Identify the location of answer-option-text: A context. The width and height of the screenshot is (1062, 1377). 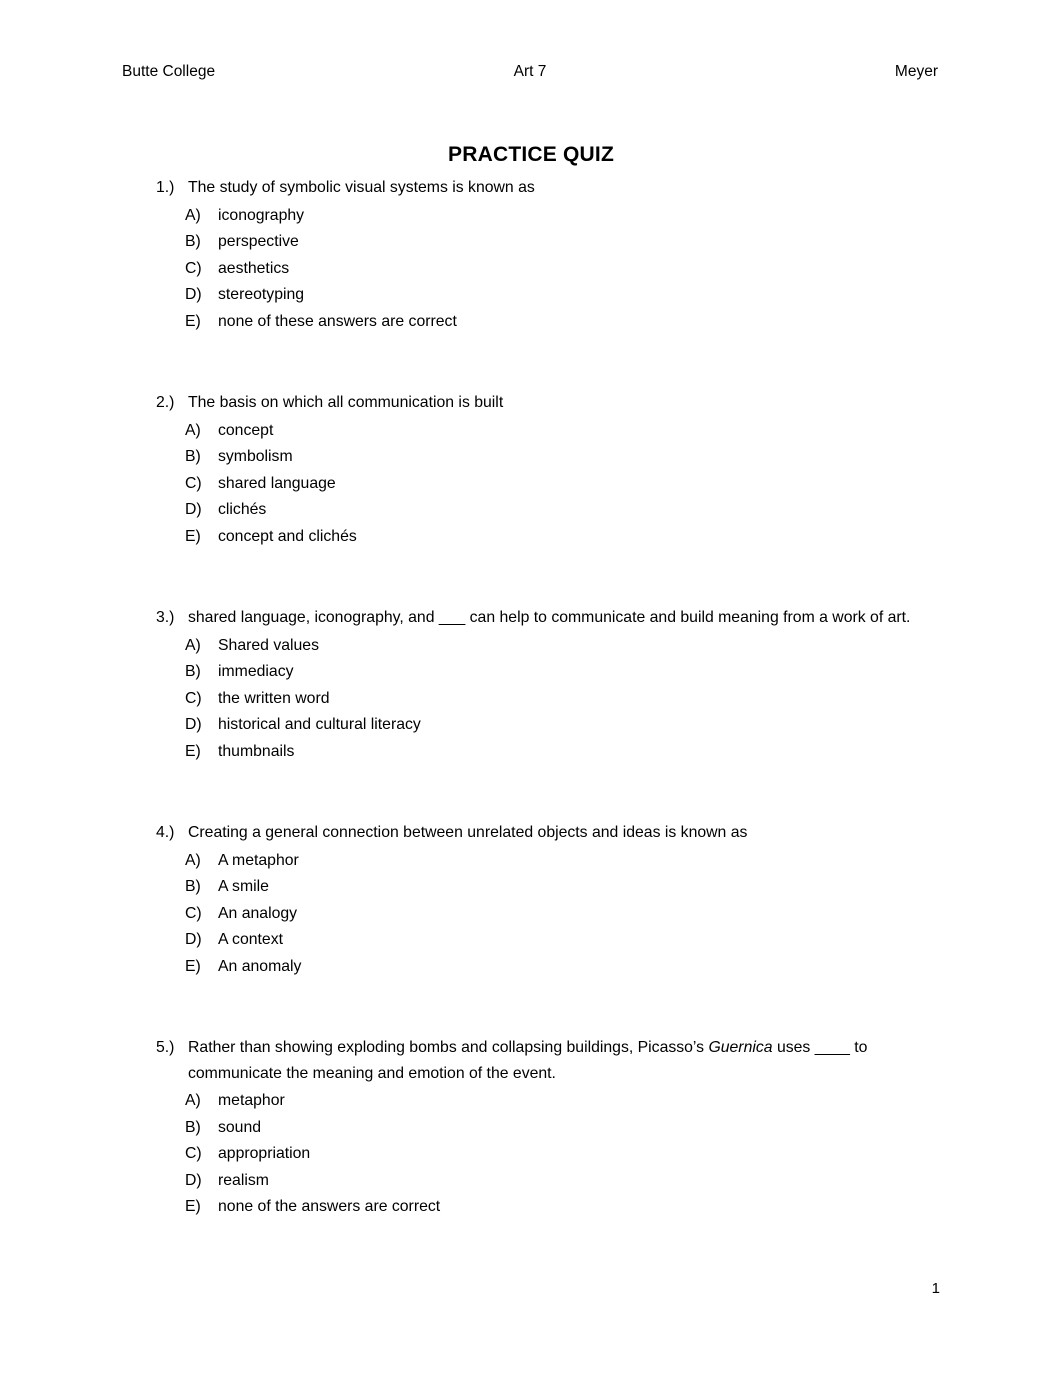
(250, 939).